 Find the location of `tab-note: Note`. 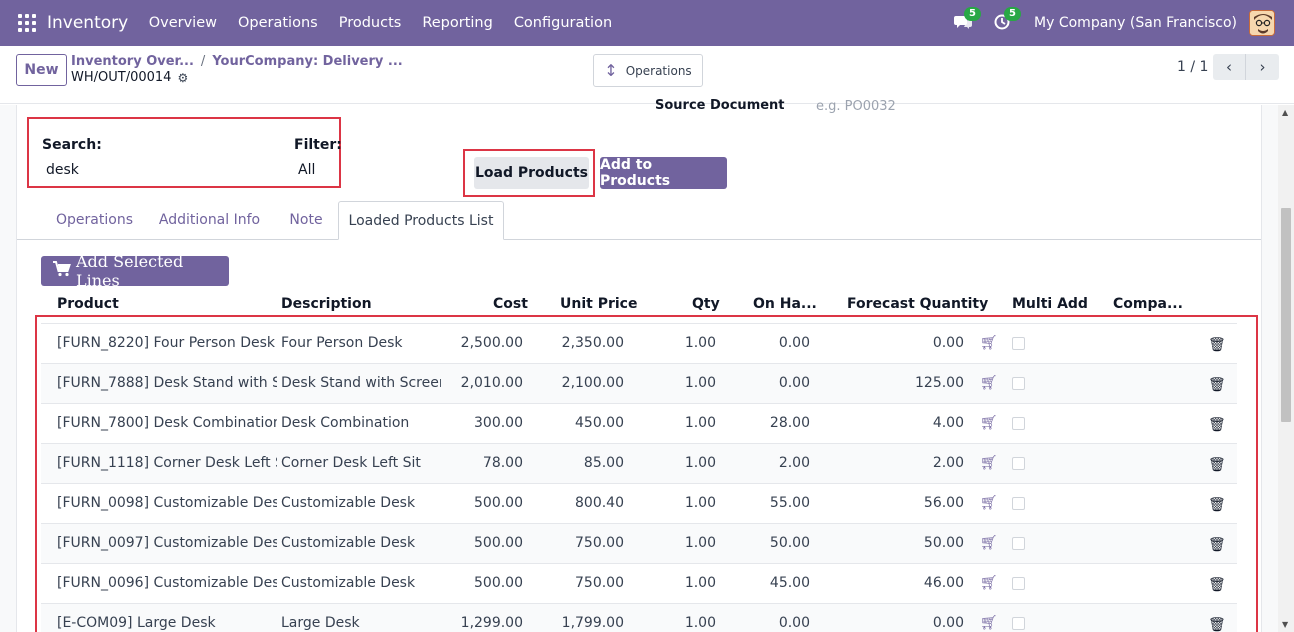

tab-note: Note is located at coordinates (306, 220).